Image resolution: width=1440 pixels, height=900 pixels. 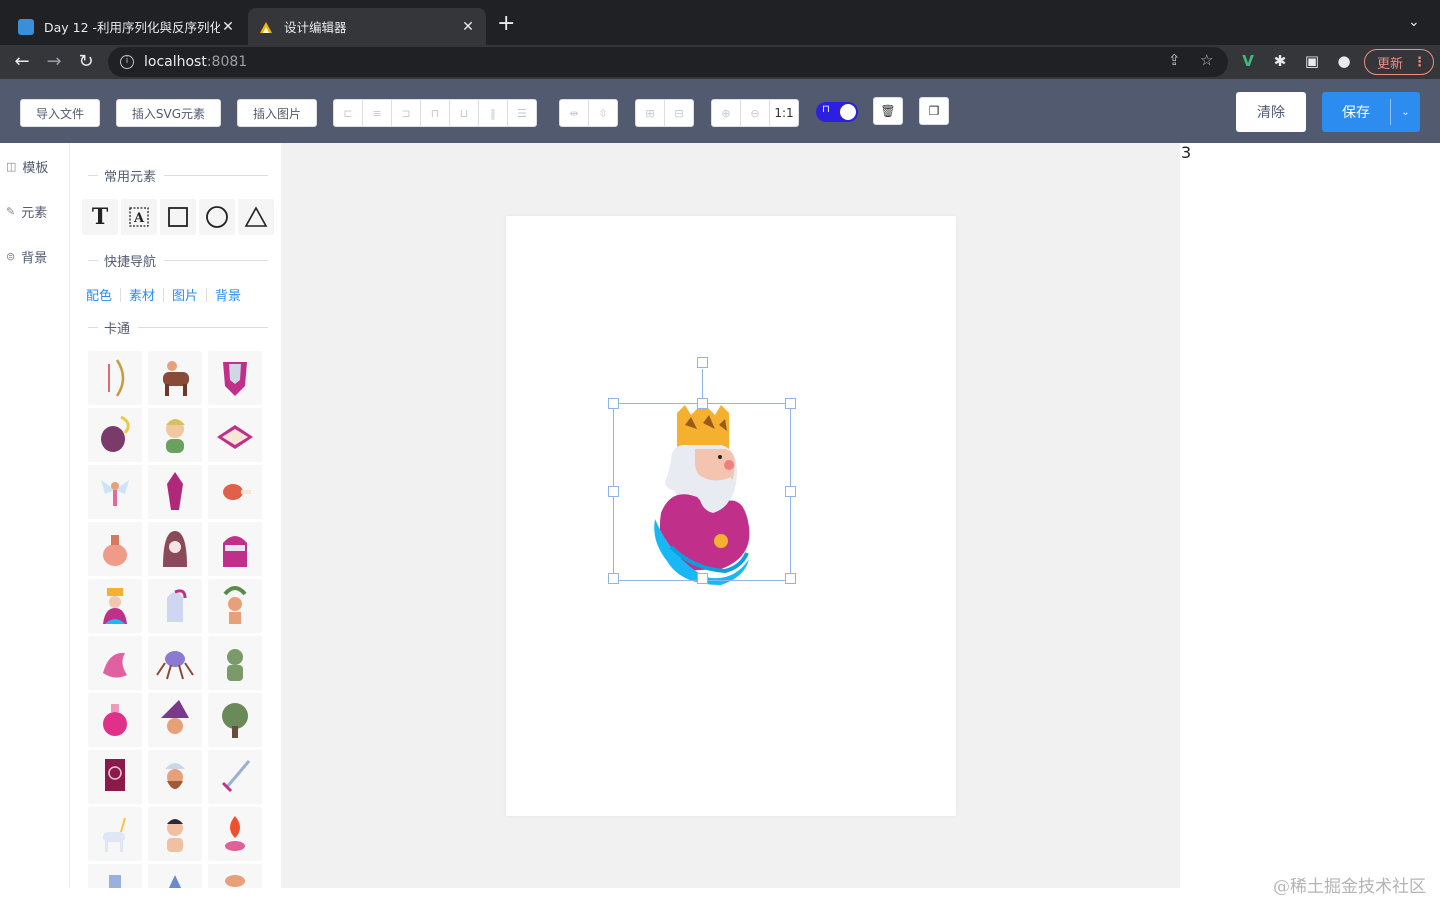 What do you see at coordinates (86, 62) in the screenshot?
I see `reload-icon: ↻` at bounding box center [86, 62].